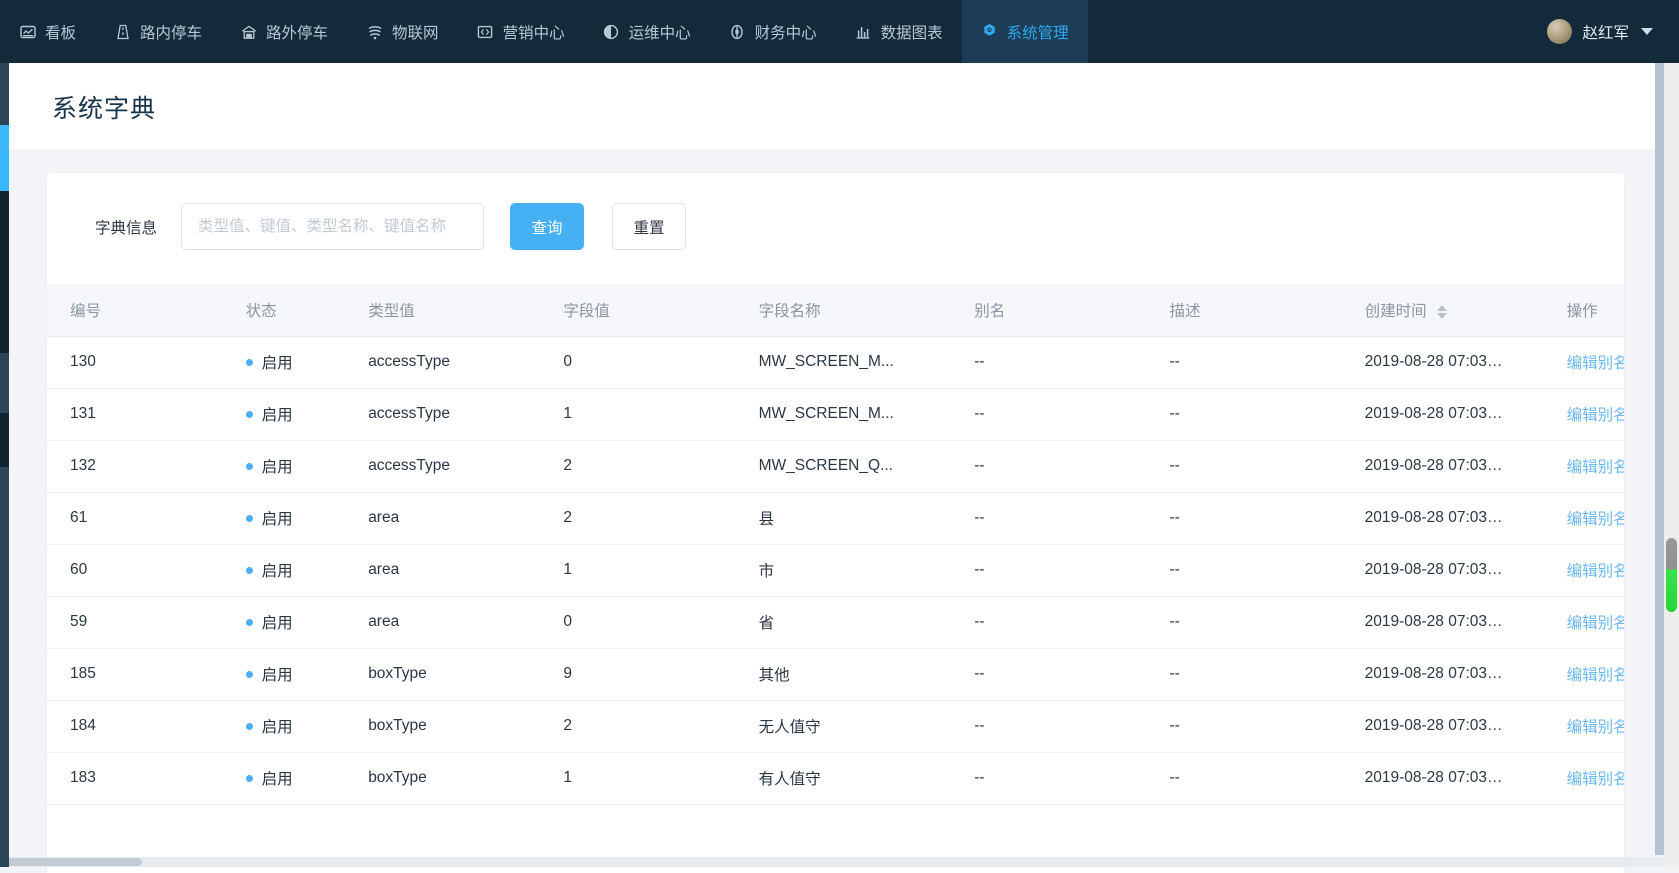 This screenshot has width=1679, height=873. What do you see at coordinates (547, 226) in the screenshot?
I see `query-button: 查询` at bounding box center [547, 226].